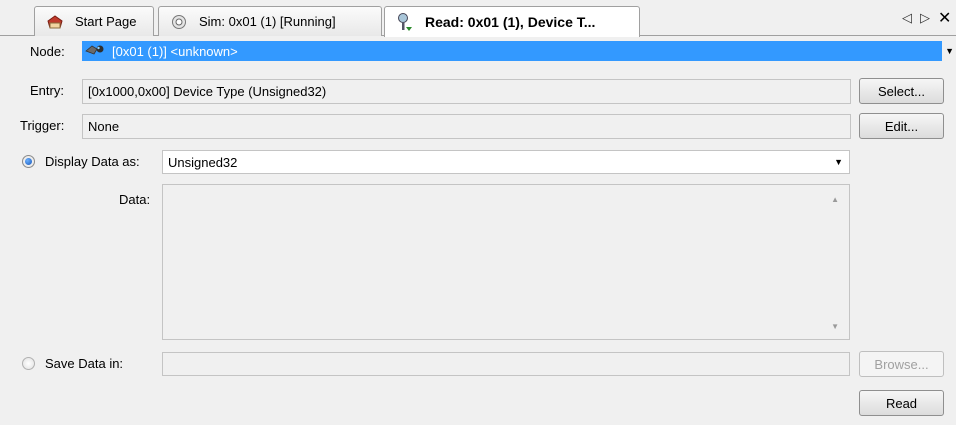 This screenshot has height=425, width=956. I want to click on read-icon, so click(405, 22).